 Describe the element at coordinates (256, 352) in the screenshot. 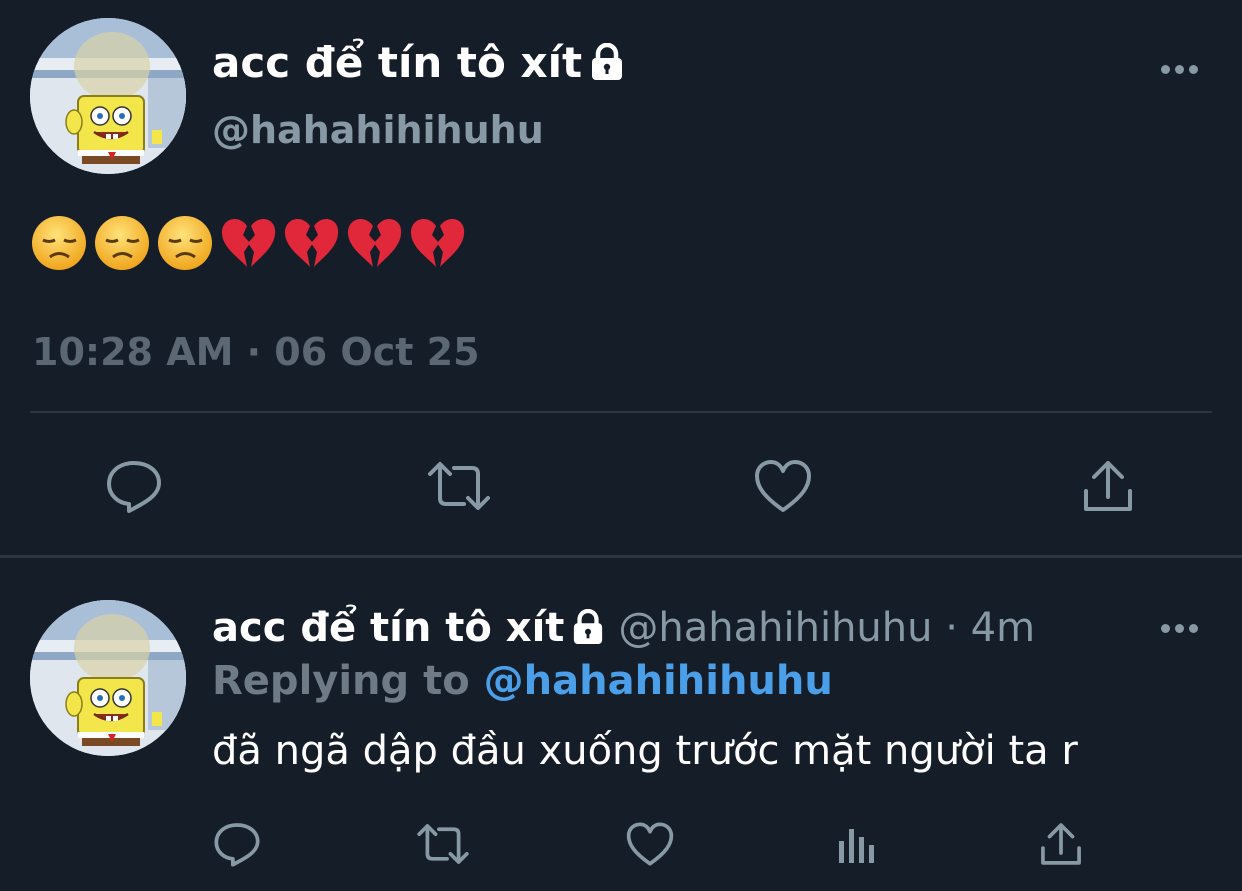

I see `tweet-timestamp: 10:28 AM · 06 Oct 25` at that location.